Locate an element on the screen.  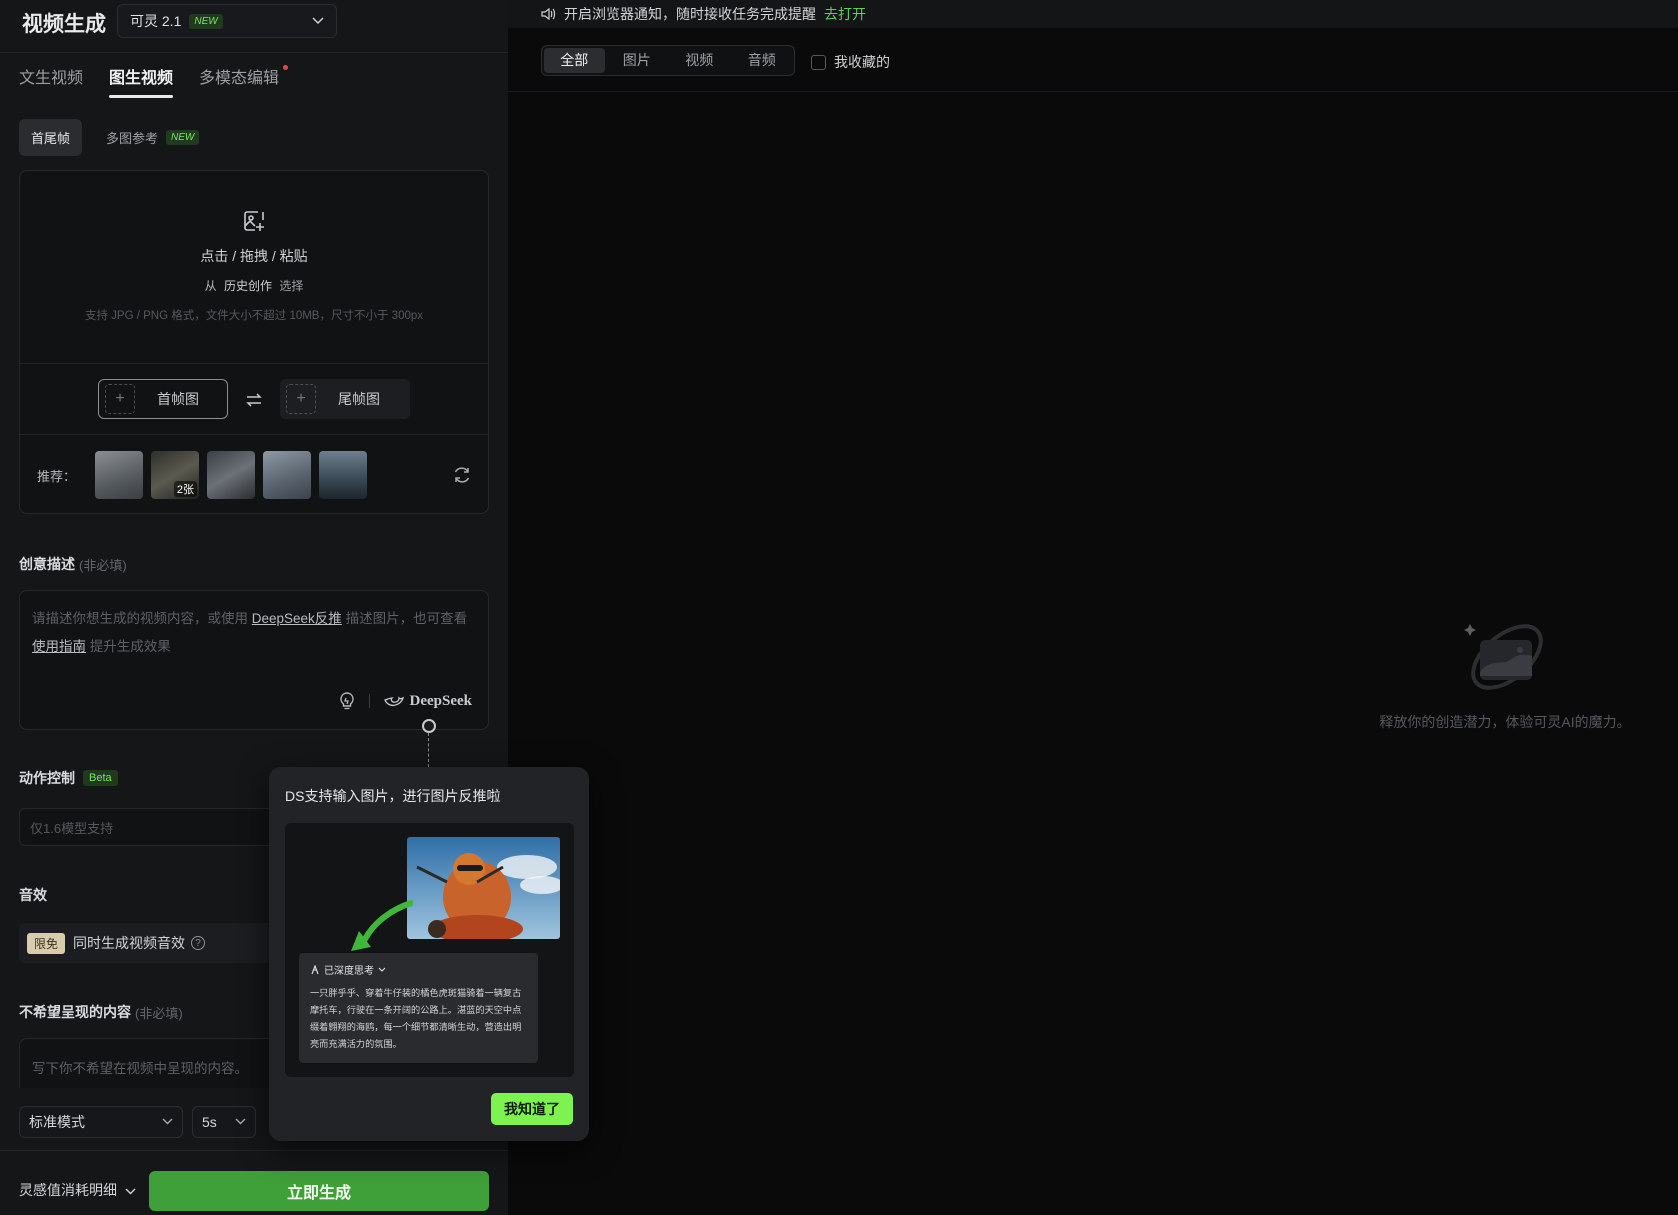
upload-from-history: 从 历史创作 选择 is located at coordinates (254, 286).